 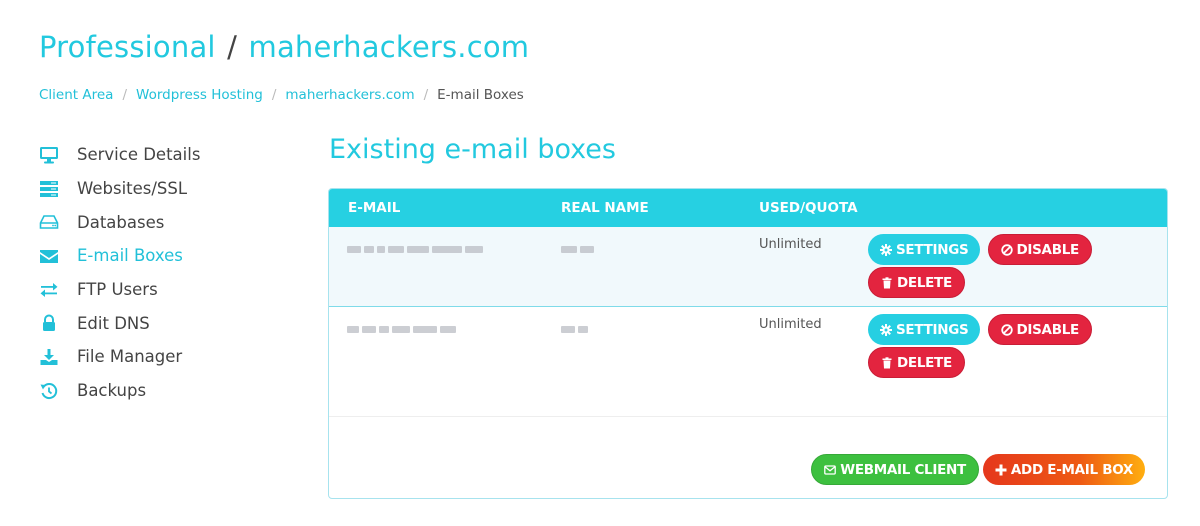 What do you see at coordinates (112, 391) in the screenshot?
I see `sidebar-item-label: Backups` at bounding box center [112, 391].